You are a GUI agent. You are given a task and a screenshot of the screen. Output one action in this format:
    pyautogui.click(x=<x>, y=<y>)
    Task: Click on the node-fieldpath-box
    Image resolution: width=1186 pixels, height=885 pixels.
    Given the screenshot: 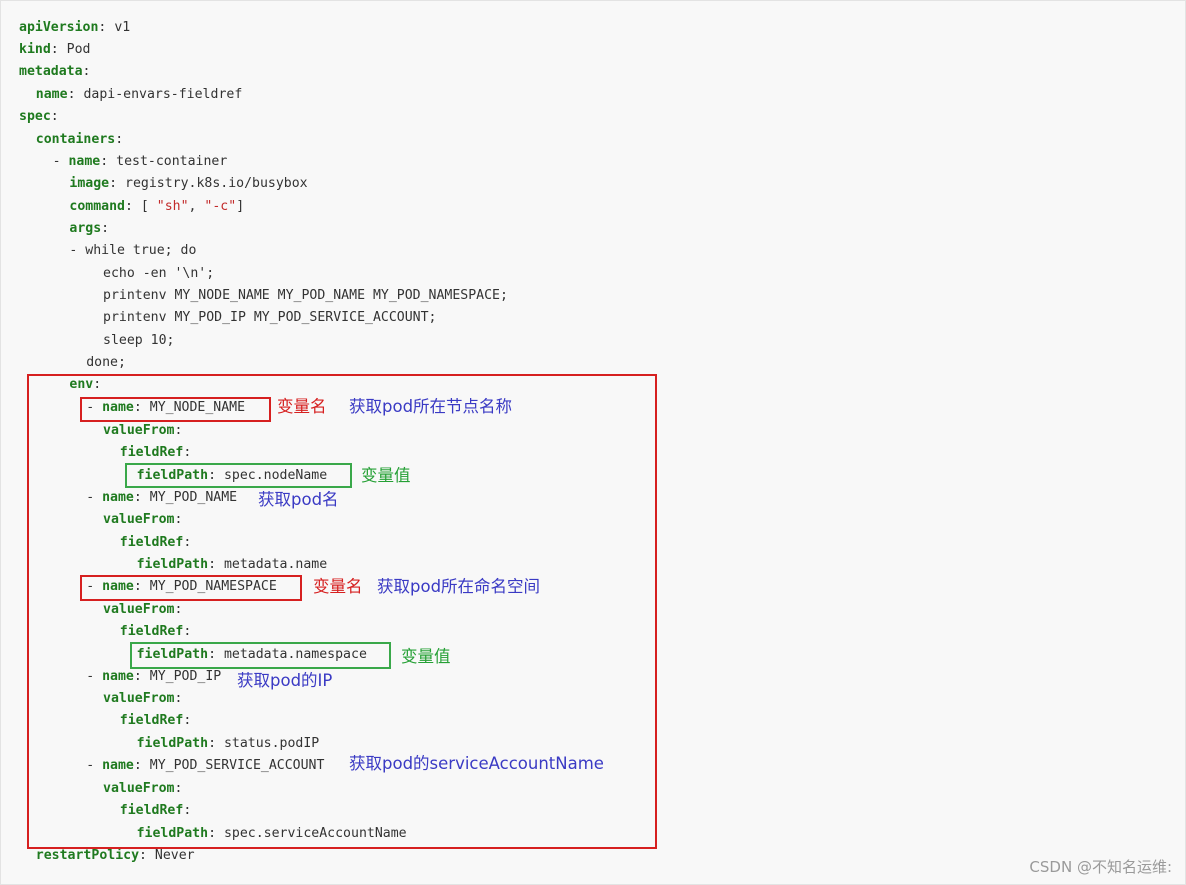 What is the action you would take?
    pyautogui.click(x=238, y=475)
    